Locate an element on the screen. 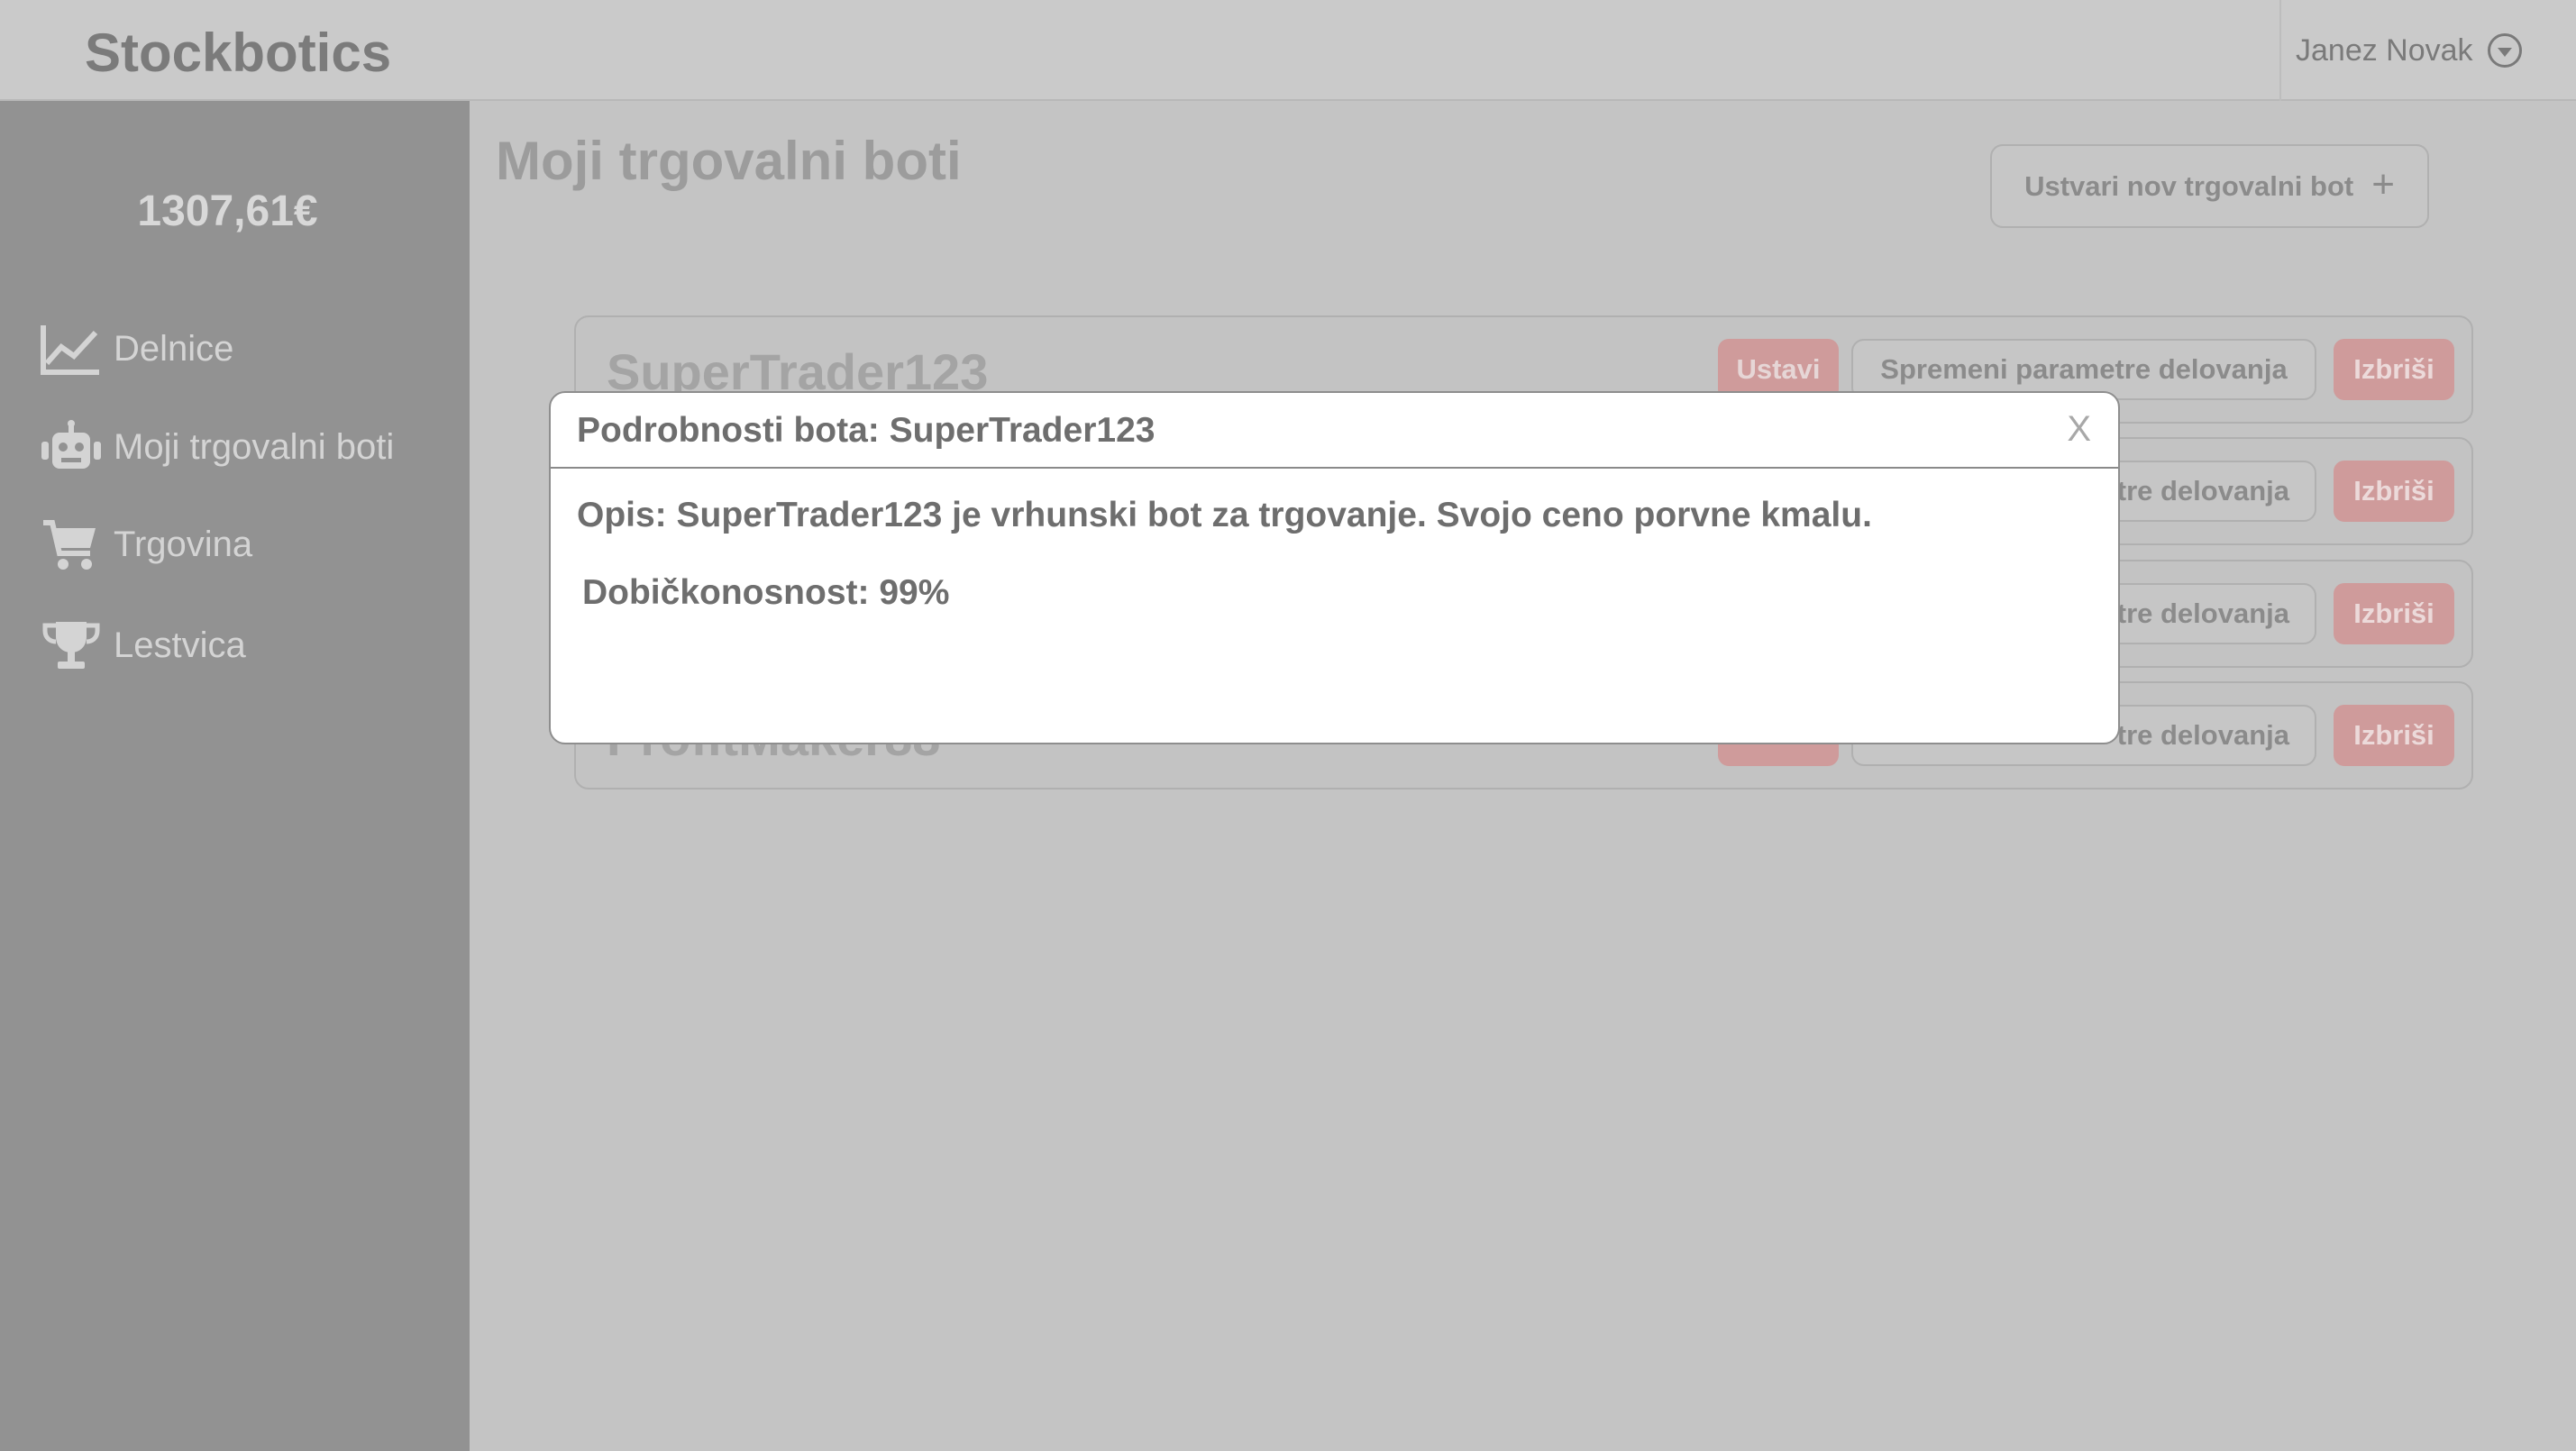 The height and width of the screenshot is (1451, 2576). chart-line-icon is located at coordinates (70, 350).